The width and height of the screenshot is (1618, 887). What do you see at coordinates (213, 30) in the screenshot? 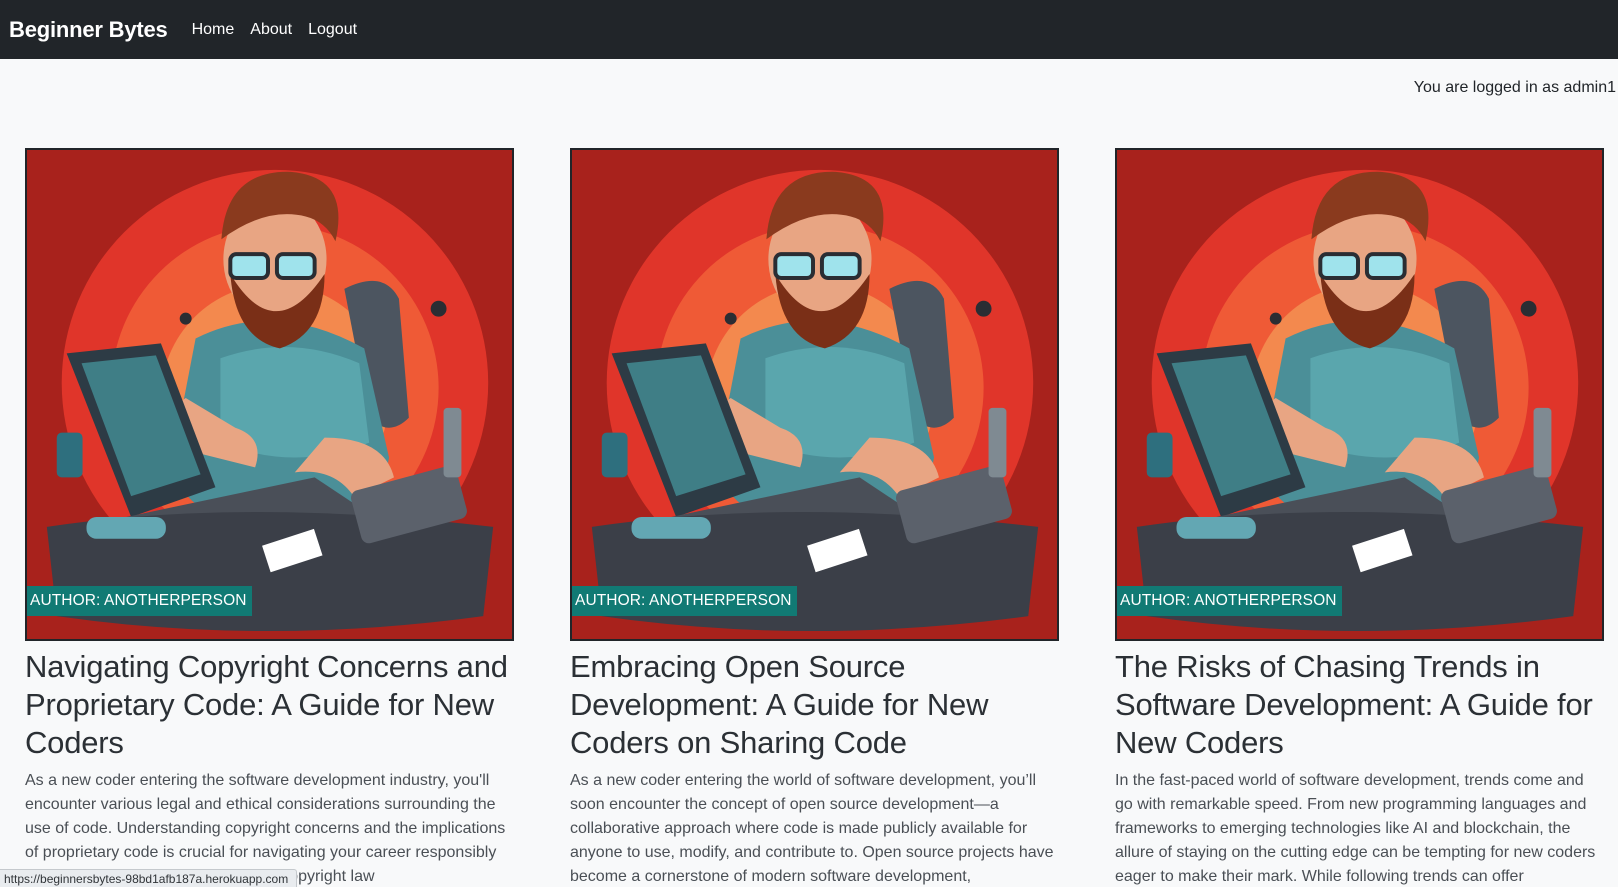
I see `nav-link-home: Home` at bounding box center [213, 30].